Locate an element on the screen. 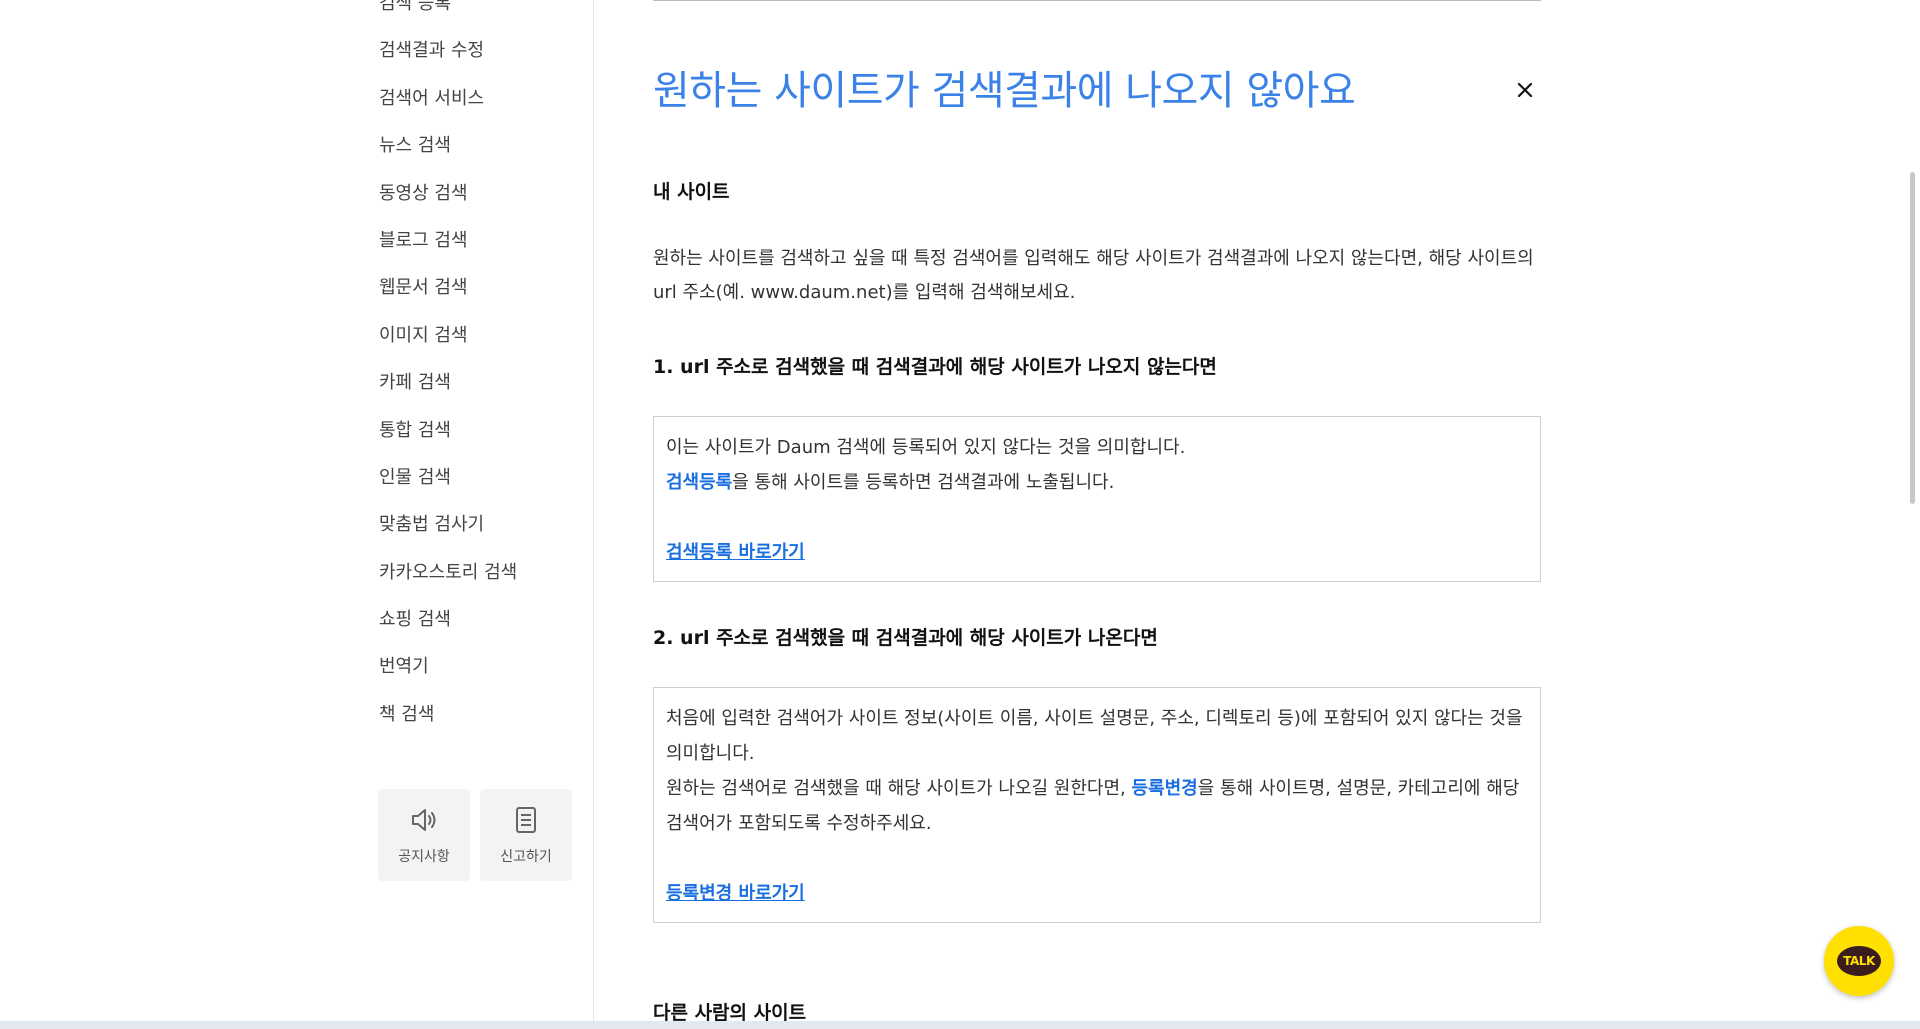 The width and height of the screenshot is (1920, 1029). scrollbar-thumb is located at coordinates (1912, 338).